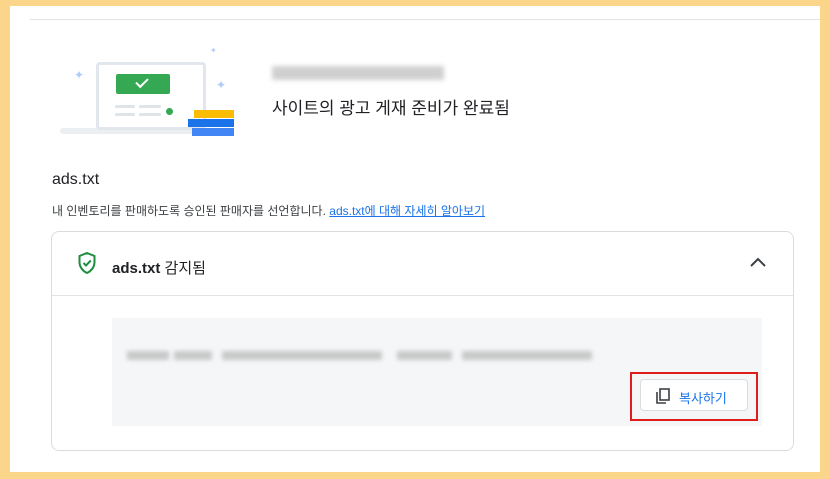 This screenshot has width=830, height=479. What do you see at coordinates (189, 211) in the screenshot?
I see `ads-txt-description-text: 내 인벤토리를 판매하도록 승인된 판매자를 선언합니다.` at bounding box center [189, 211].